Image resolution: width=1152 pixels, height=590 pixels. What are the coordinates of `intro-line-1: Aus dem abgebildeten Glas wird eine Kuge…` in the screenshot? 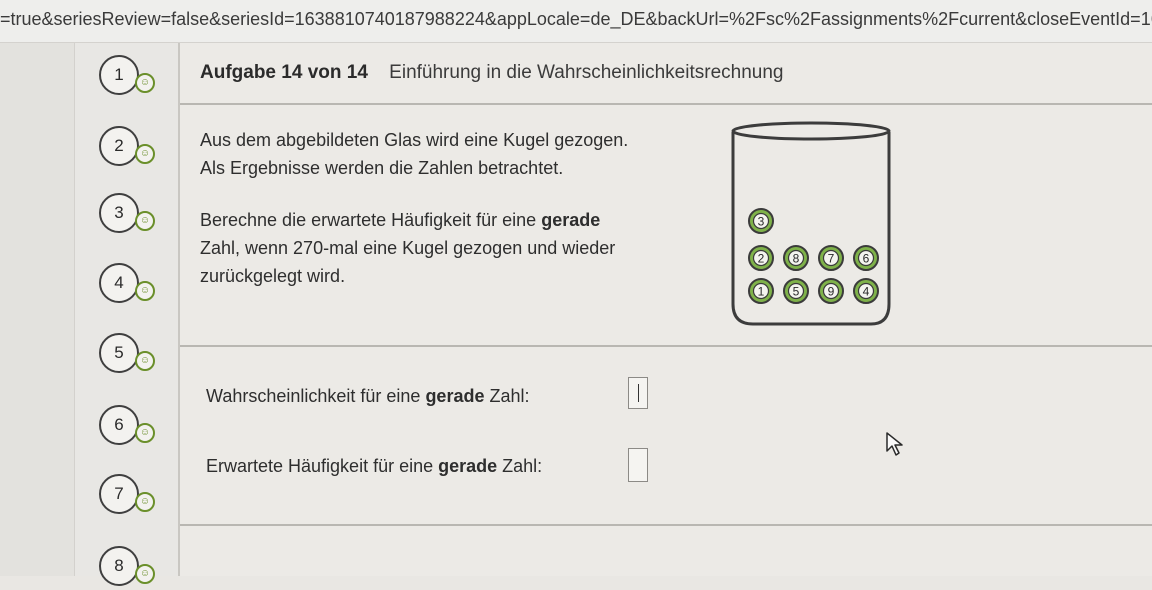 It's located at (414, 140).